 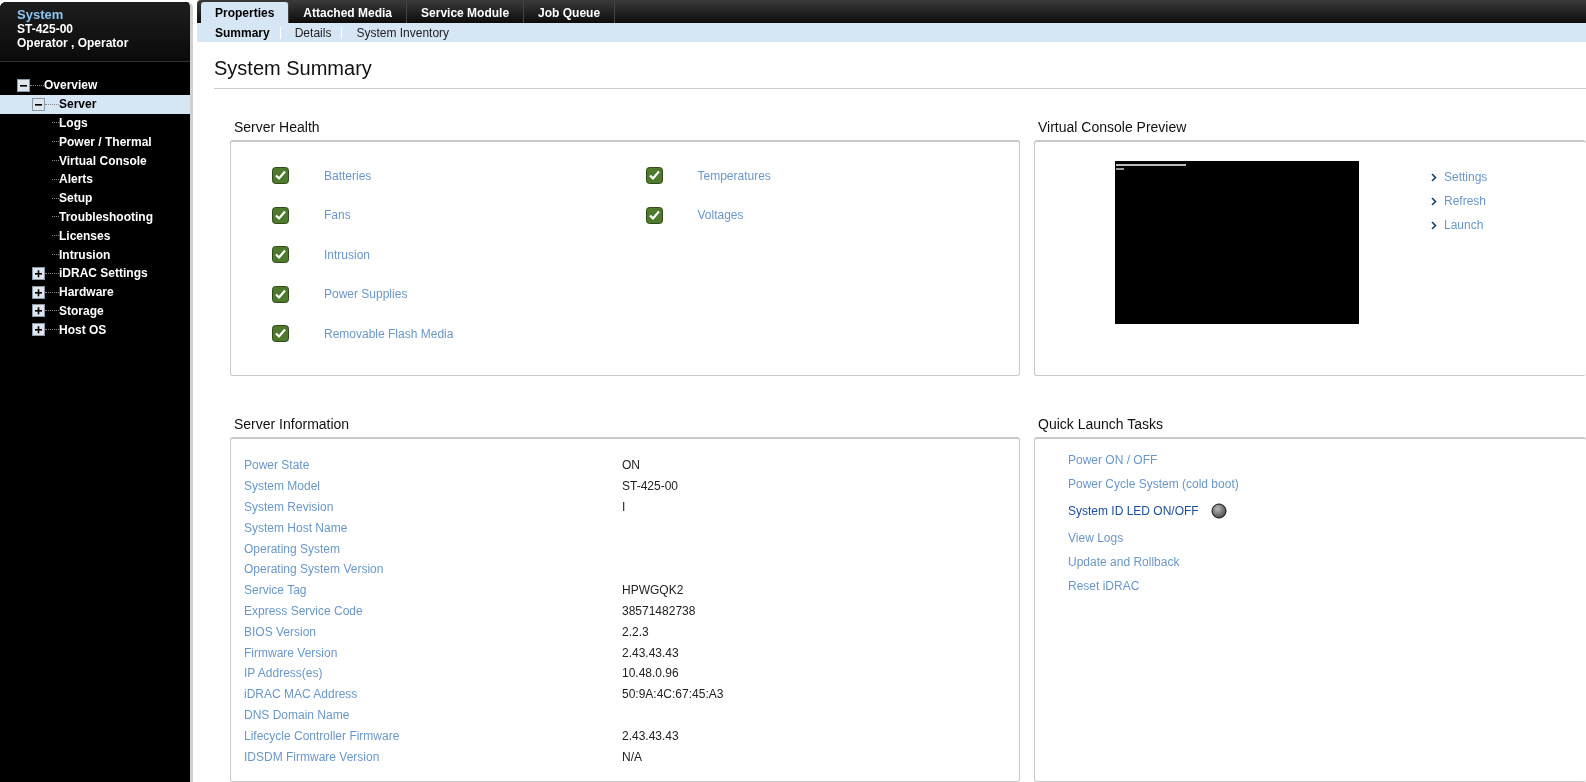 I want to click on subtab: Details, so click(x=316, y=32).